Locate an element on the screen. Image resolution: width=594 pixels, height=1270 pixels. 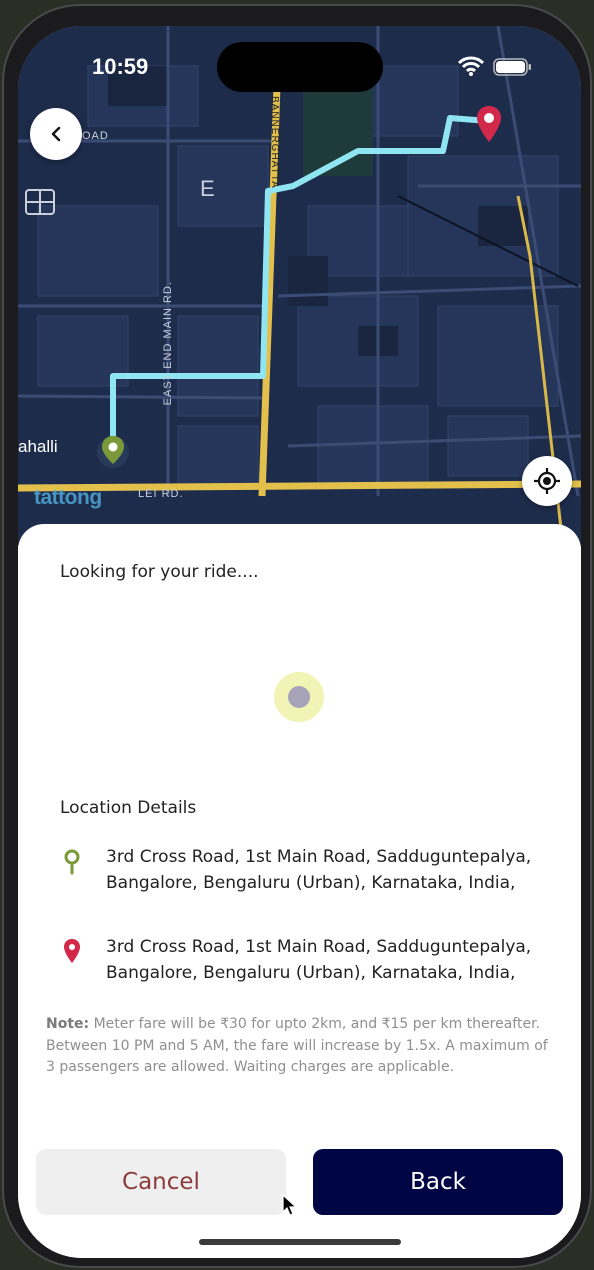
home-indicator is located at coordinates (300, 1242).